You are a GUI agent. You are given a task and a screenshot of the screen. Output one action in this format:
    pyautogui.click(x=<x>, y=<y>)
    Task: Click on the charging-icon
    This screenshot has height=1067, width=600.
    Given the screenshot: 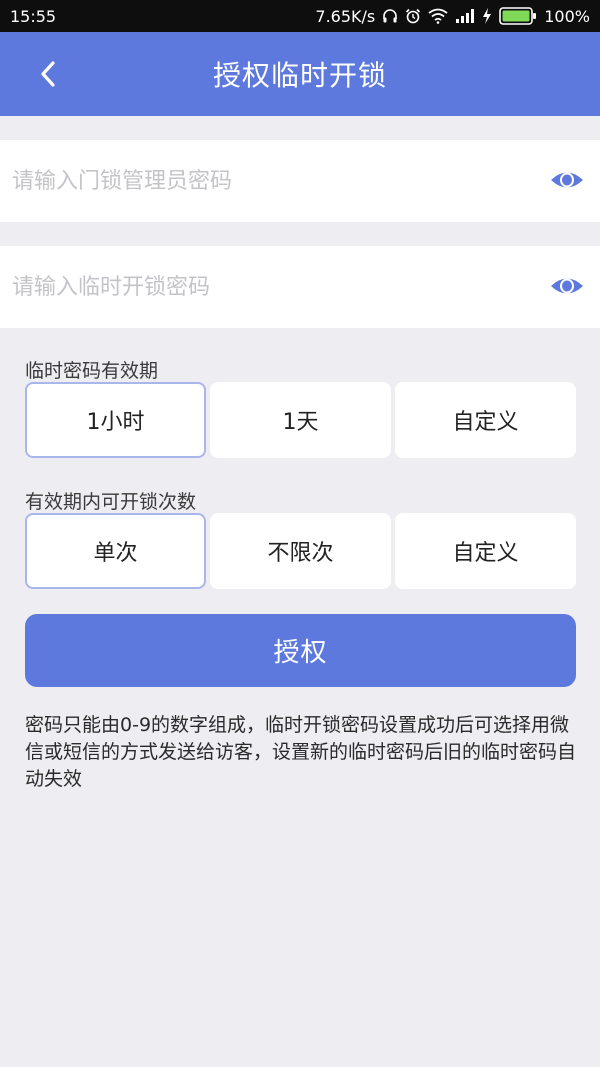 What is the action you would take?
    pyautogui.click(x=487, y=16)
    